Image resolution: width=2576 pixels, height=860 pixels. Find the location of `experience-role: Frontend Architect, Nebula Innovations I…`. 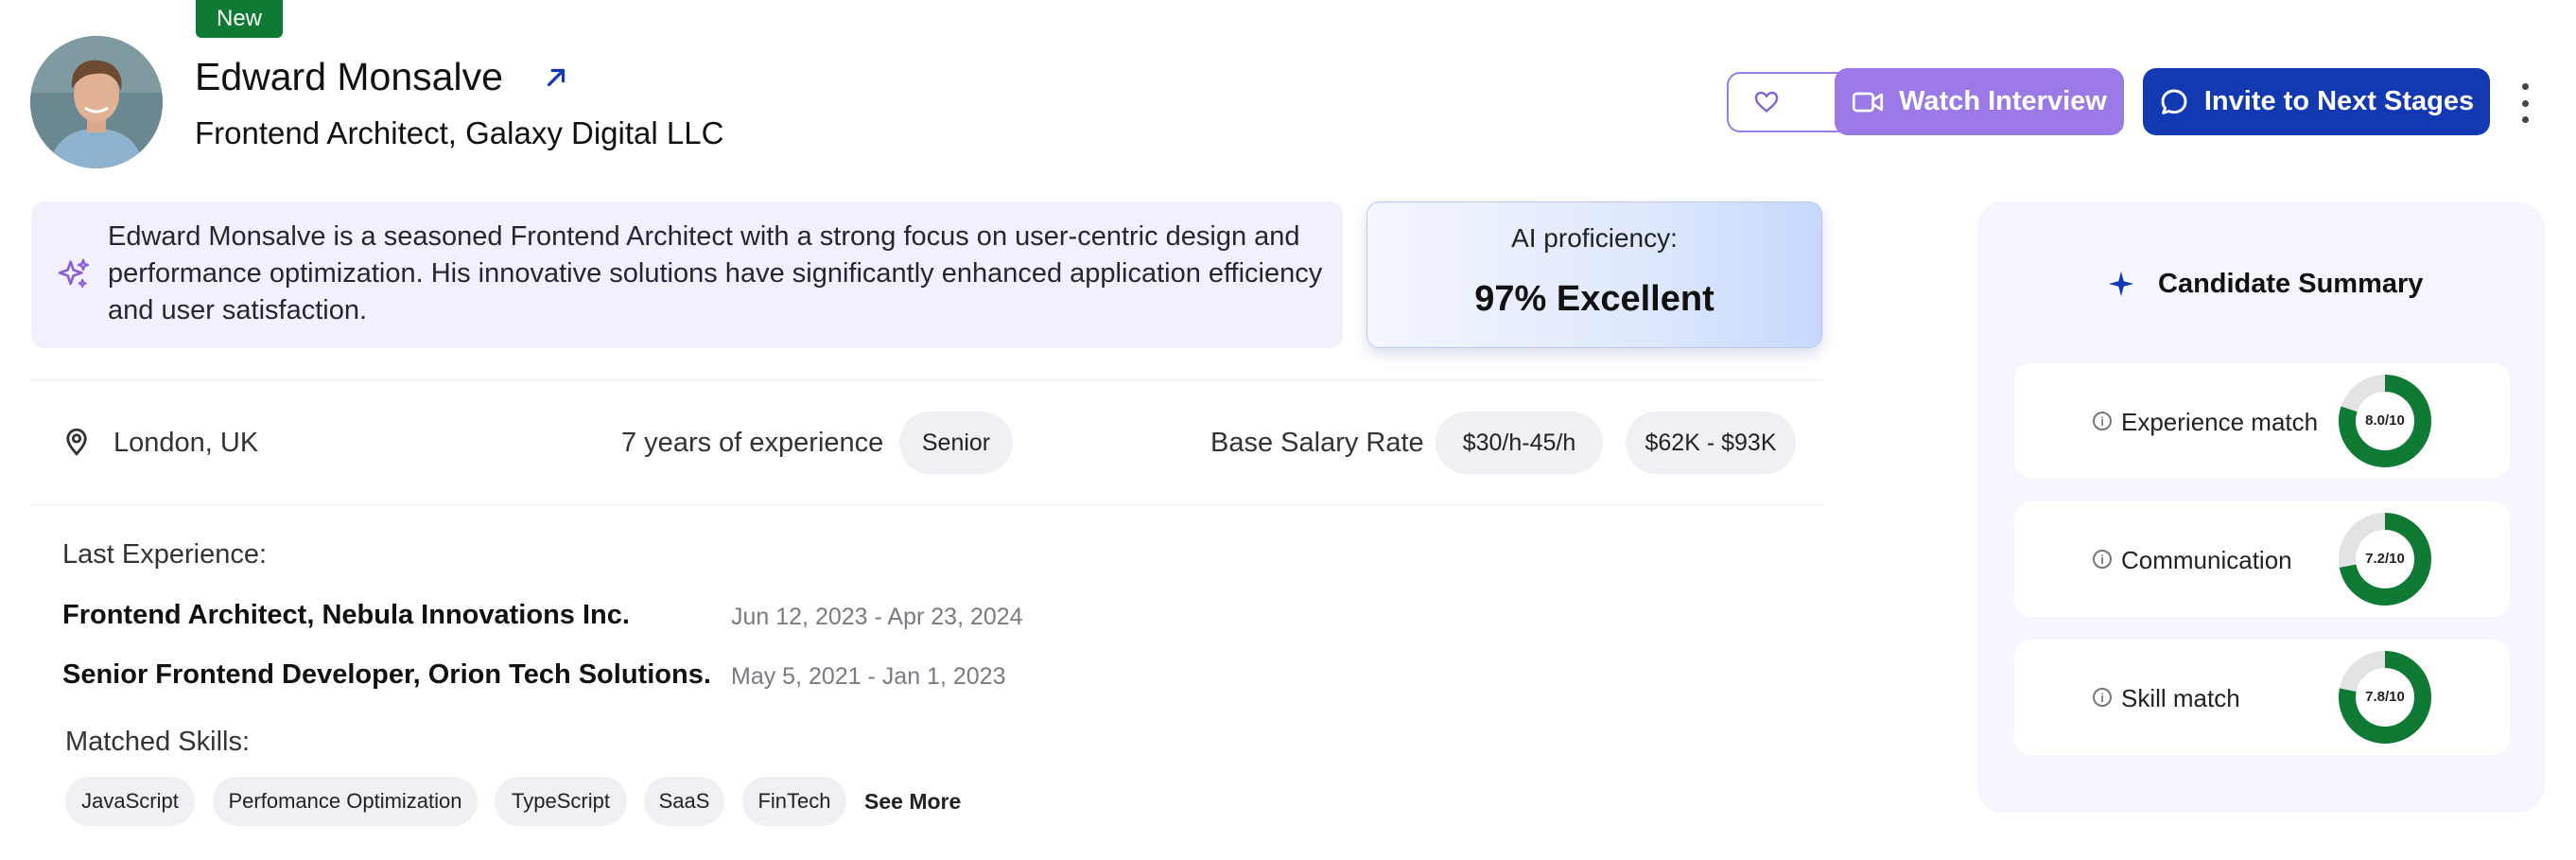

experience-role: Frontend Architect, Nebula Innovations I… is located at coordinates (346, 615).